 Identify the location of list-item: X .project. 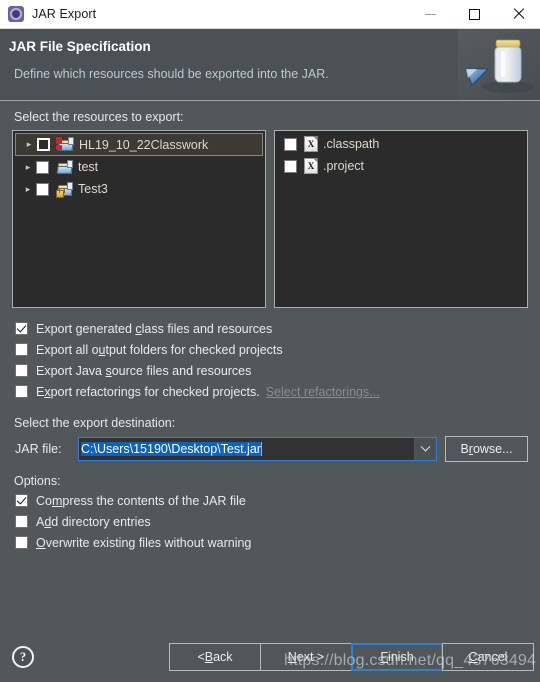
(401, 166).